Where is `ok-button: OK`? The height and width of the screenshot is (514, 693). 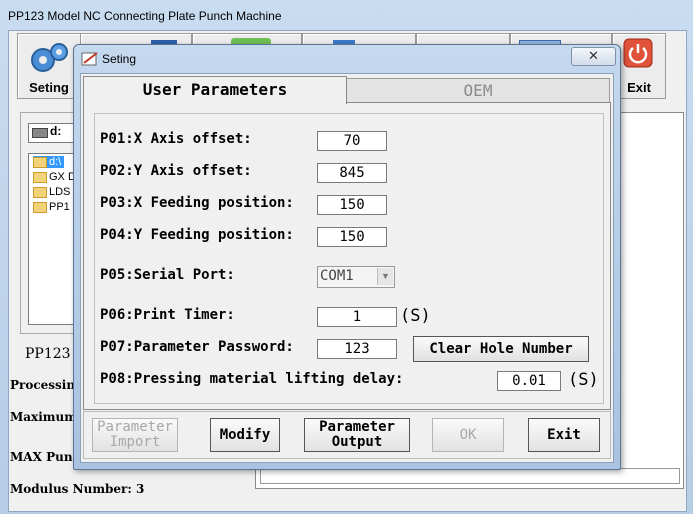
ok-button: OK is located at coordinates (468, 435).